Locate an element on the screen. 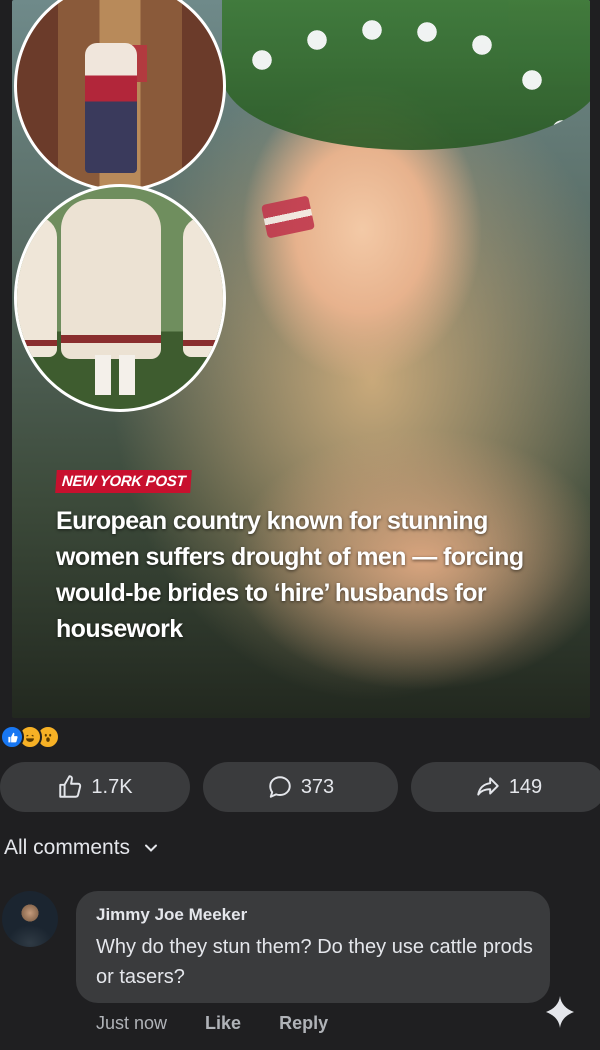 This screenshot has height=1050, width=600. share-count: 149 is located at coordinates (525, 786).